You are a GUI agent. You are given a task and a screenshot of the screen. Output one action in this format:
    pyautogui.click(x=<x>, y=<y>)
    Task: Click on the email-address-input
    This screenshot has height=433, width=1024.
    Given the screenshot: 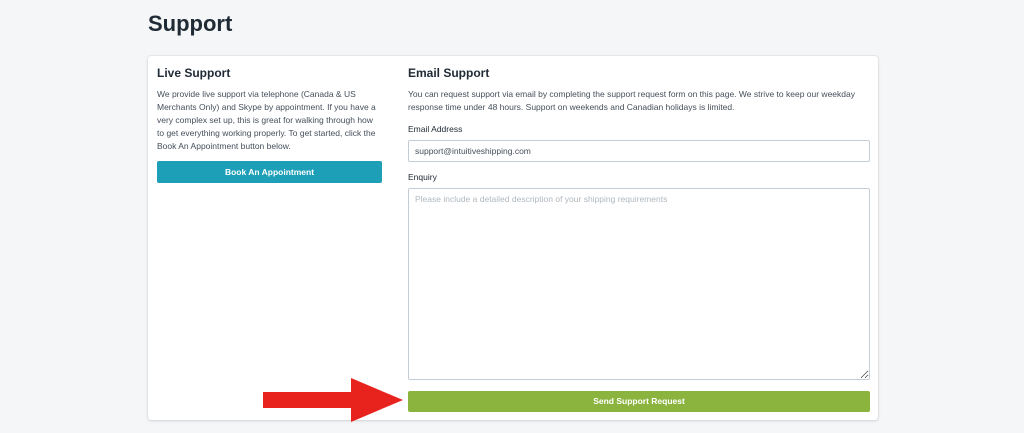 What is the action you would take?
    pyautogui.click(x=639, y=151)
    